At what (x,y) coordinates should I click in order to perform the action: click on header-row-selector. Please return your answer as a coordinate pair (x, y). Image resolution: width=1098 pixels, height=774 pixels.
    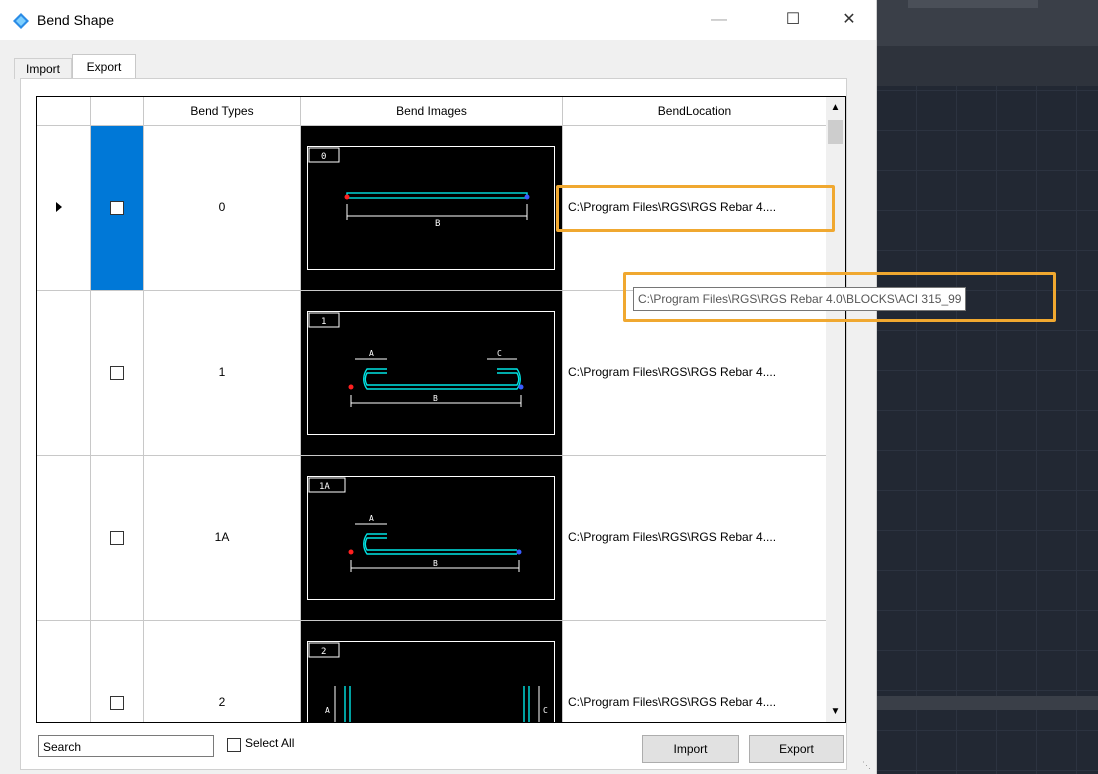
    Looking at the image, I should click on (64, 111).